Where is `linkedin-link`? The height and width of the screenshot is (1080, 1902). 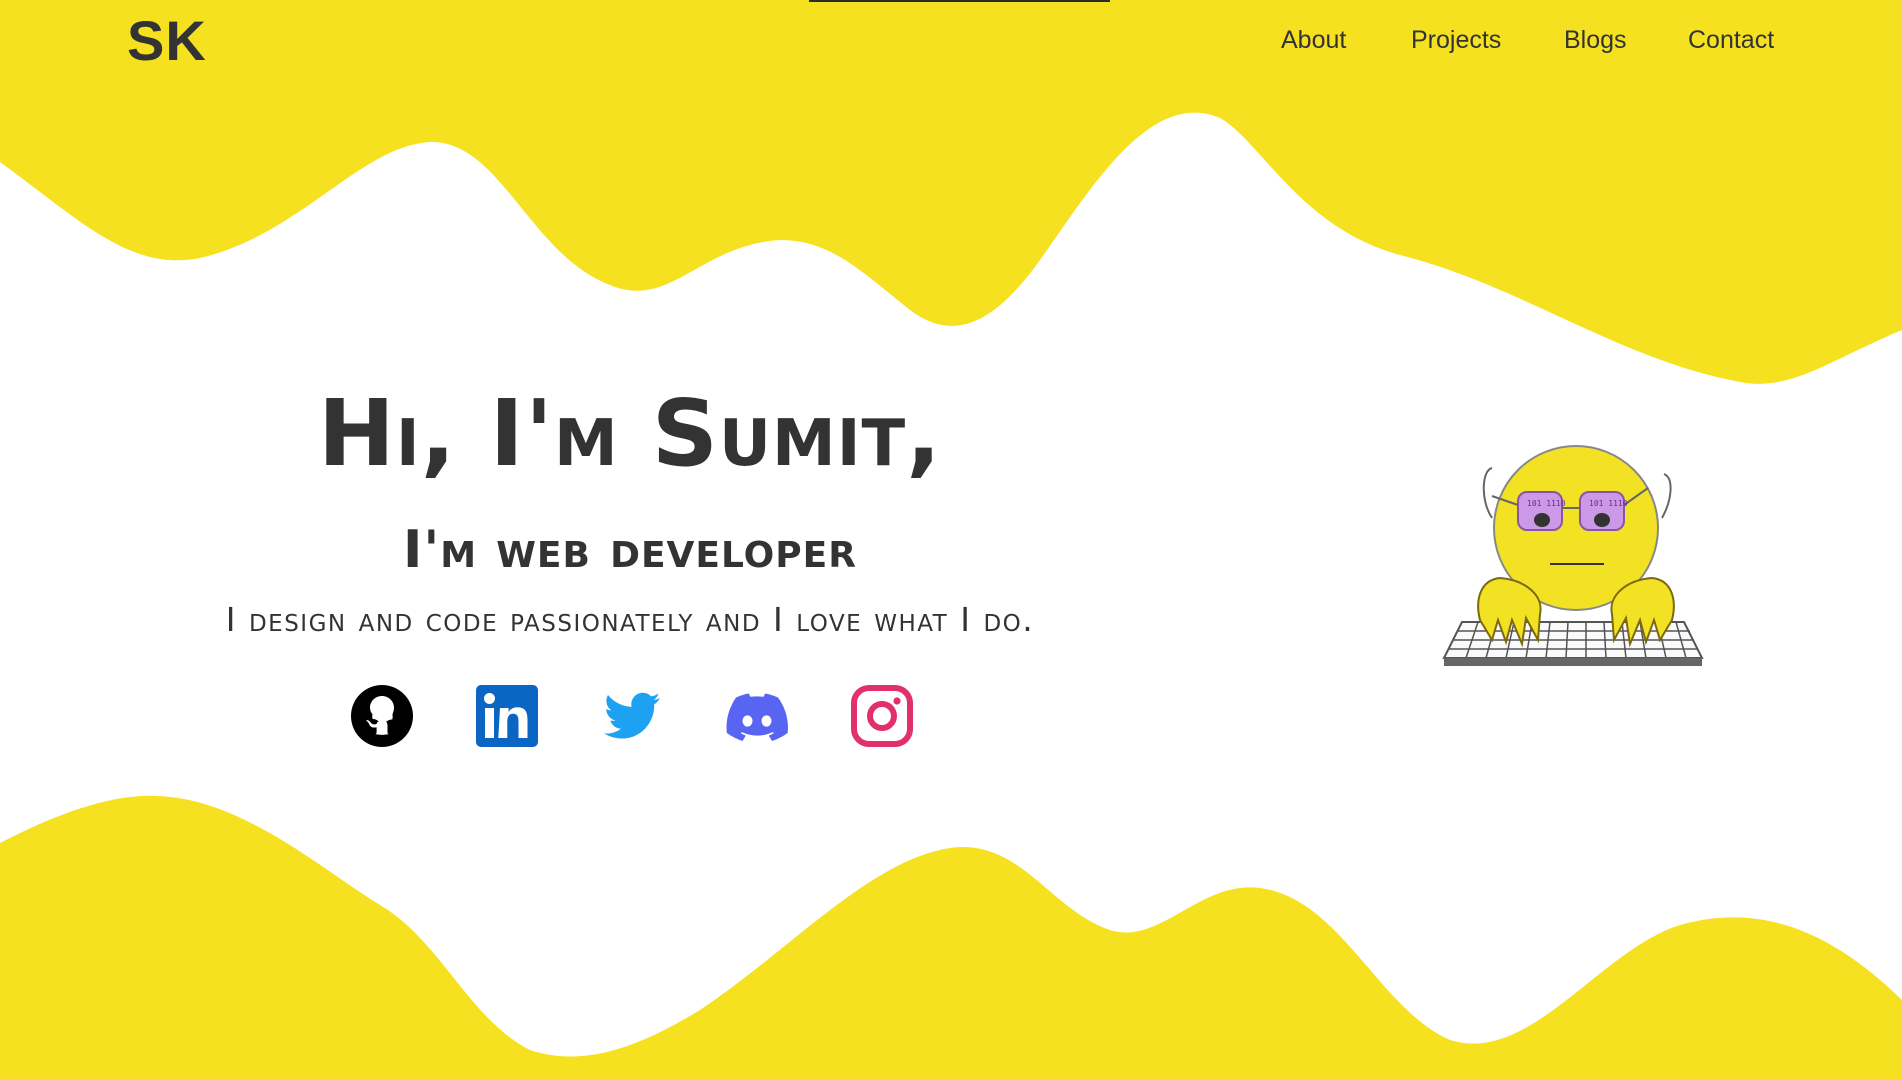 linkedin-link is located at coordinates (507, 716).